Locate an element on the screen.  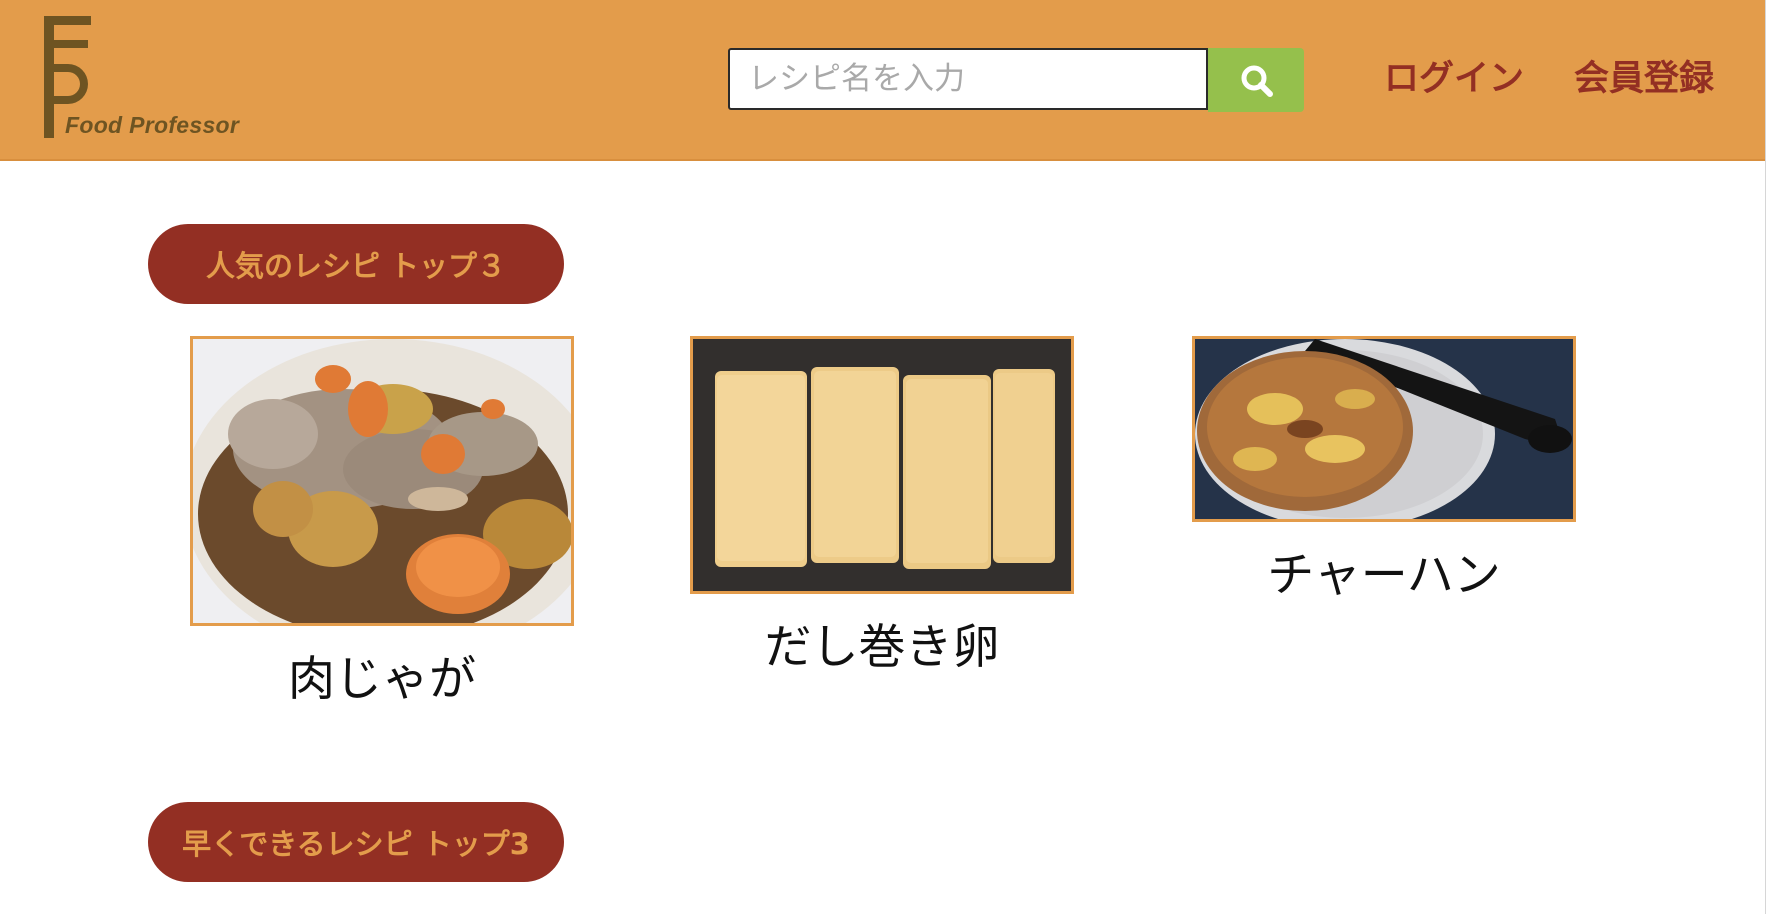
search-icon is located at coordinates (1257, 81).